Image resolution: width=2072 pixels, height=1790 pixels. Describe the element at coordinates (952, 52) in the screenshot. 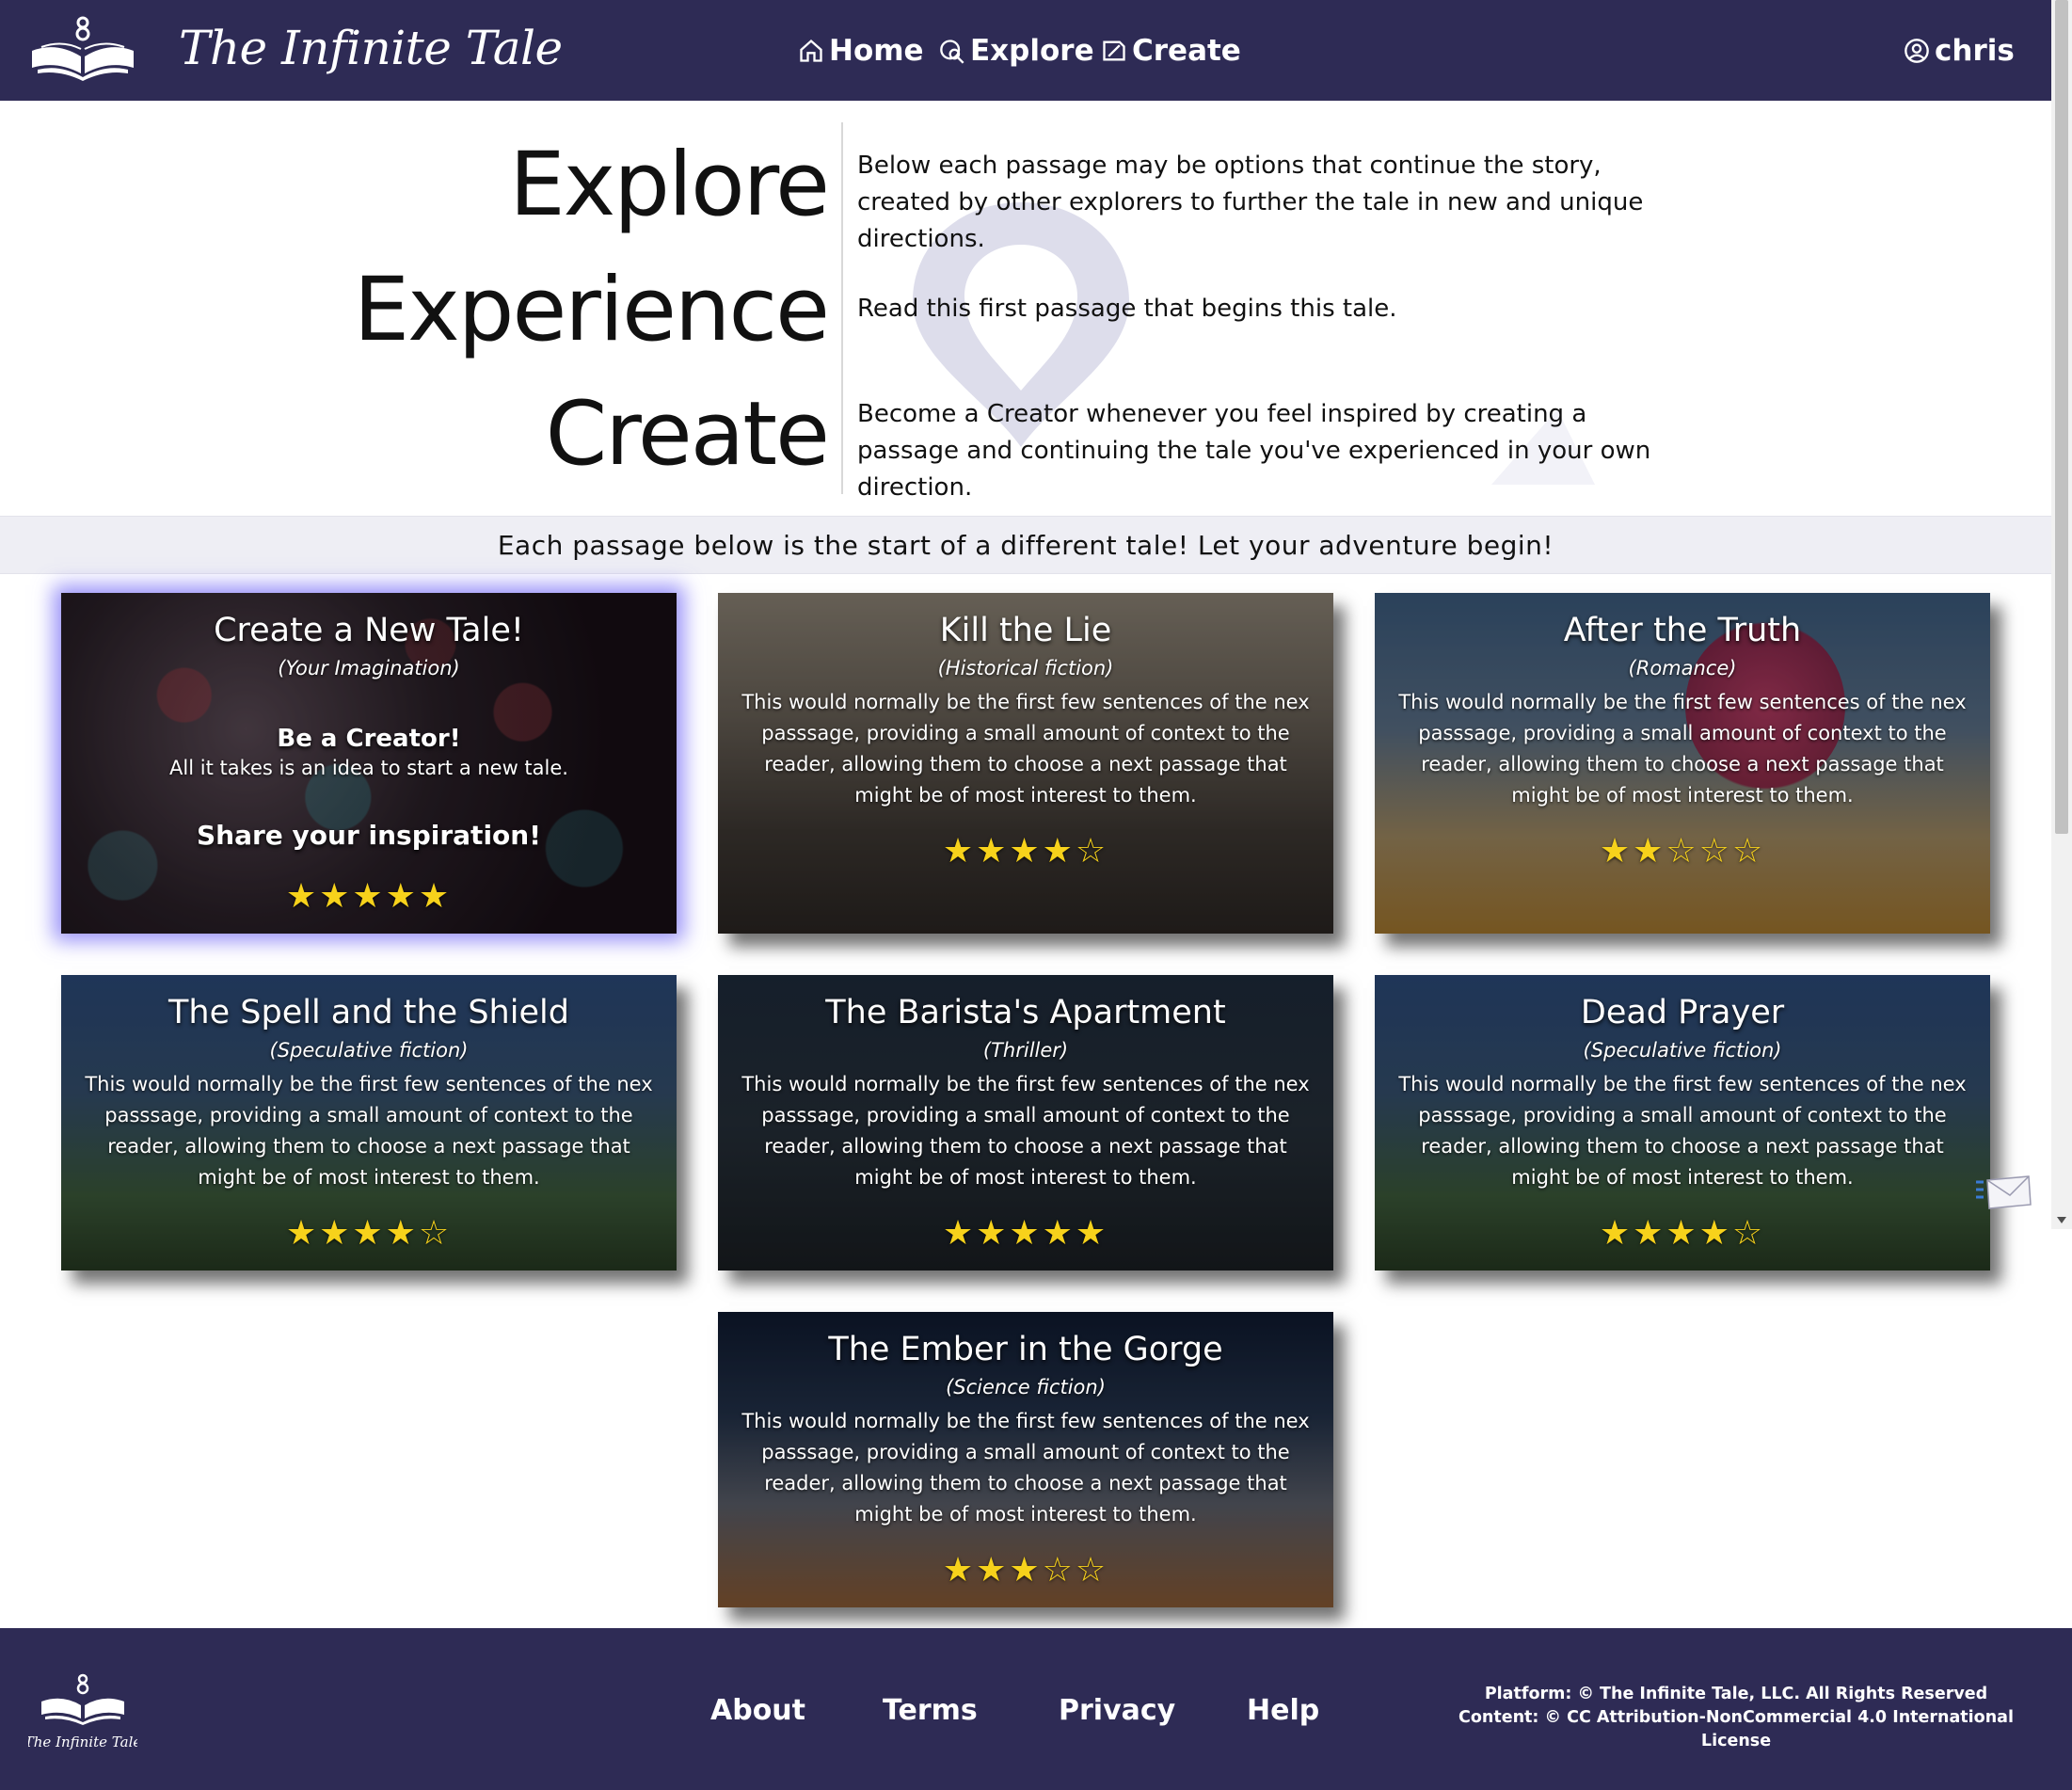

I see `explore-icon` at that location.